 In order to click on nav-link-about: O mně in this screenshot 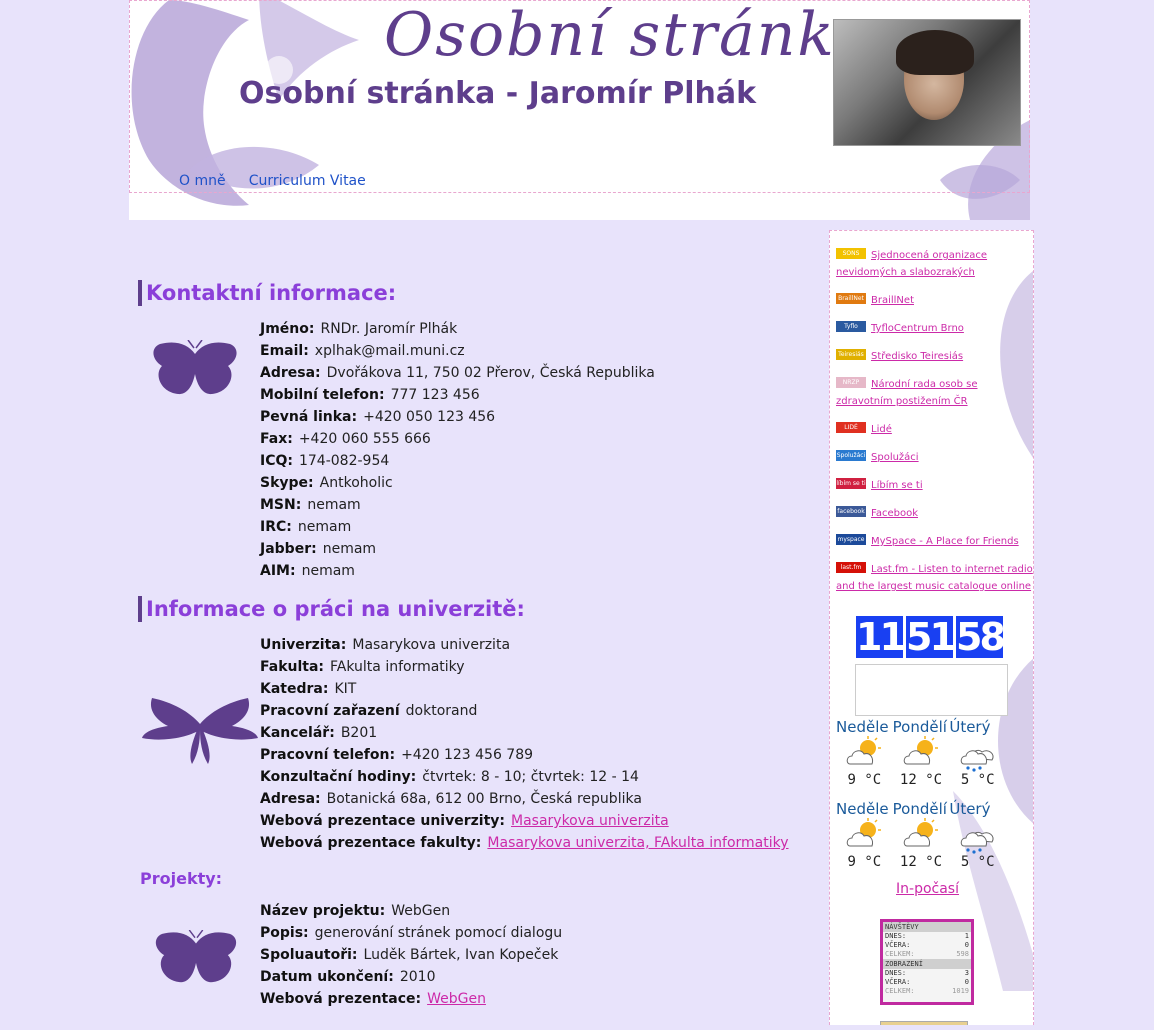, I will do `click(202, 181)`.